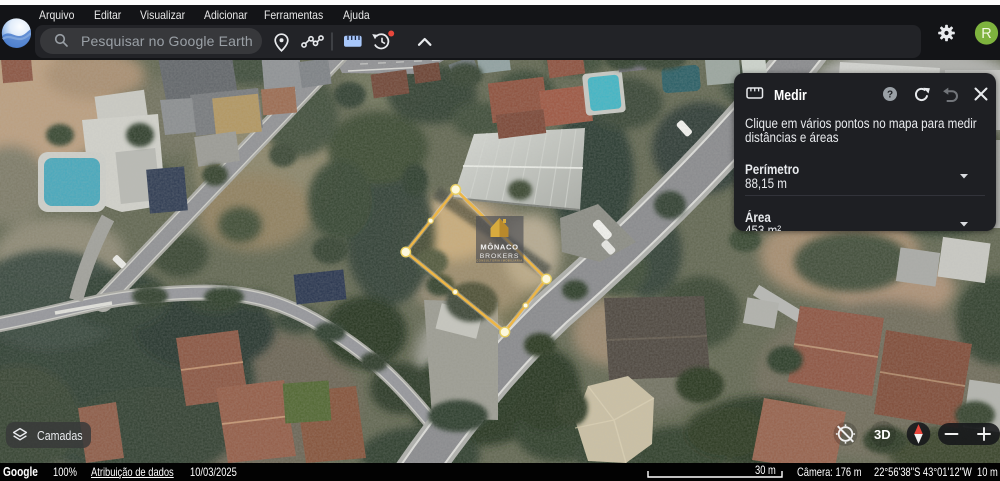 The width and height of the screenshot is (1000, 481). Describe the element at coordinates (499, 261) in the screenshot. I see `svg-text: CONSULTORIA IMOBILIARIA` at that location.